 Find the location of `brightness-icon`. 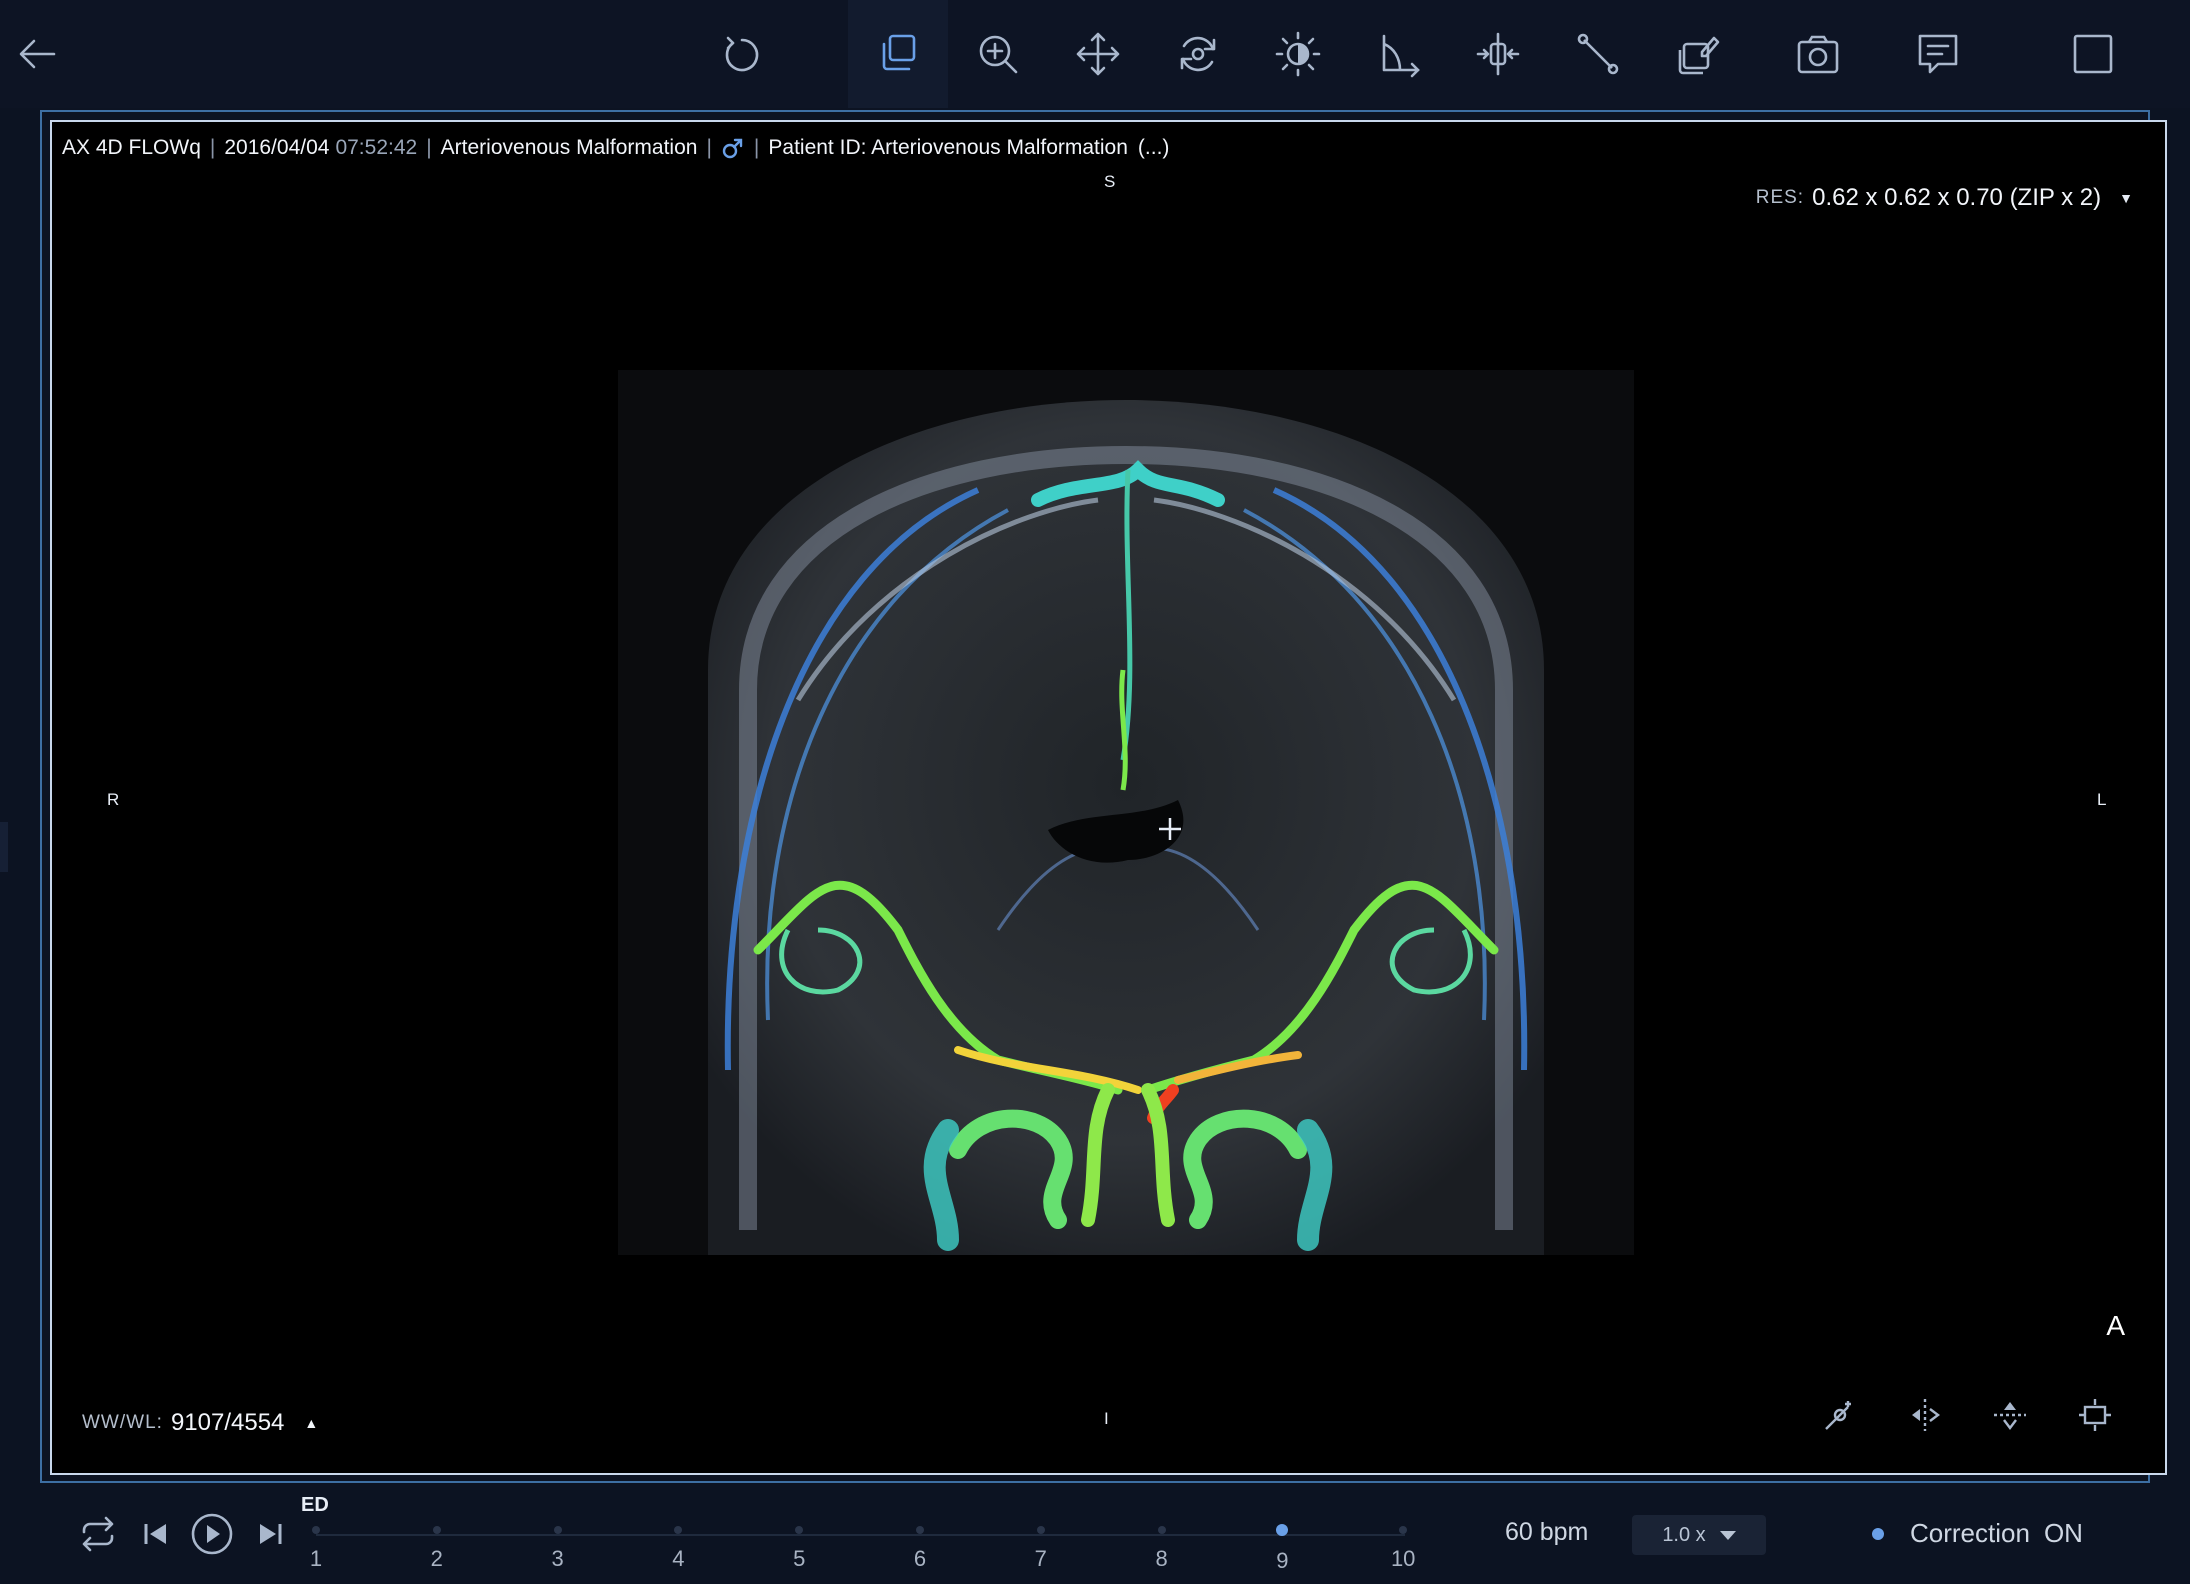

brightness-icon is located at coordinates (1298, 54).